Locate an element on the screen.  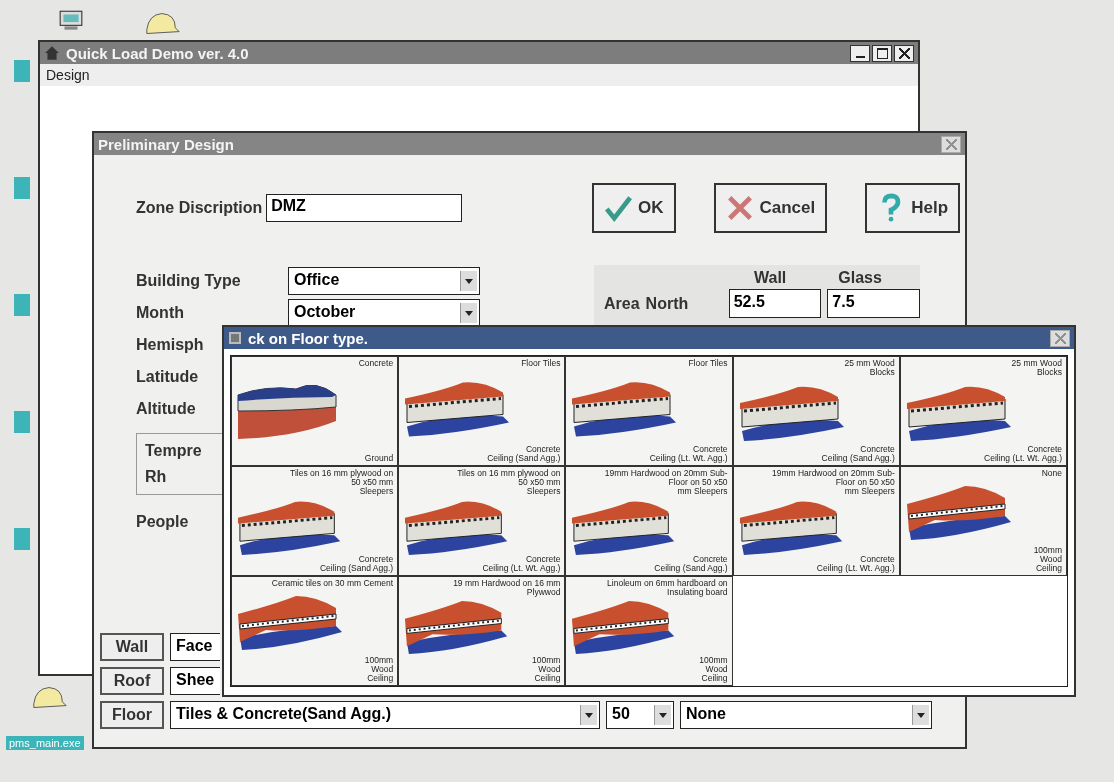
dropdown: October is located at coordinates (384, 313).